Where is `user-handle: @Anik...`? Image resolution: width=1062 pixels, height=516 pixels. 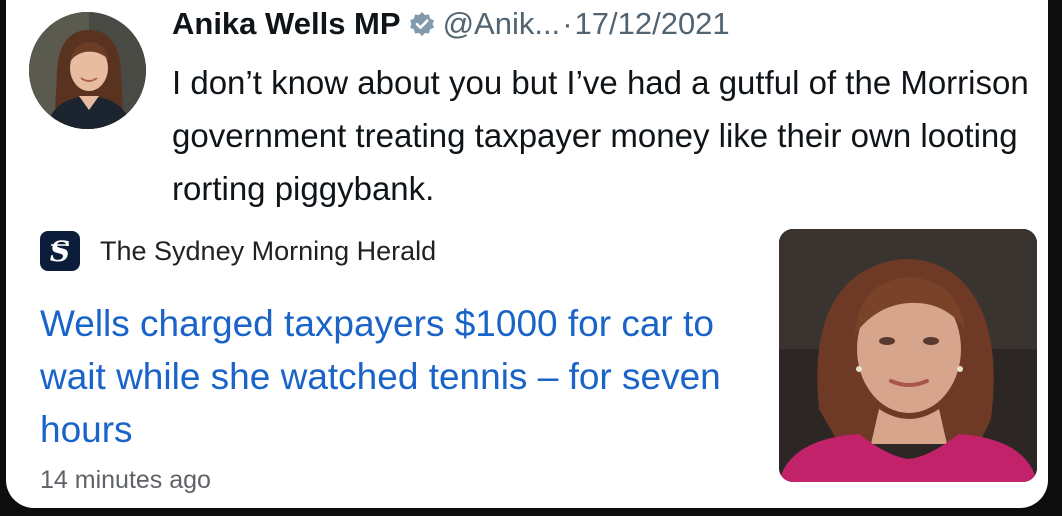
user-handle: @Anik... is located at coordinates (502, 24).